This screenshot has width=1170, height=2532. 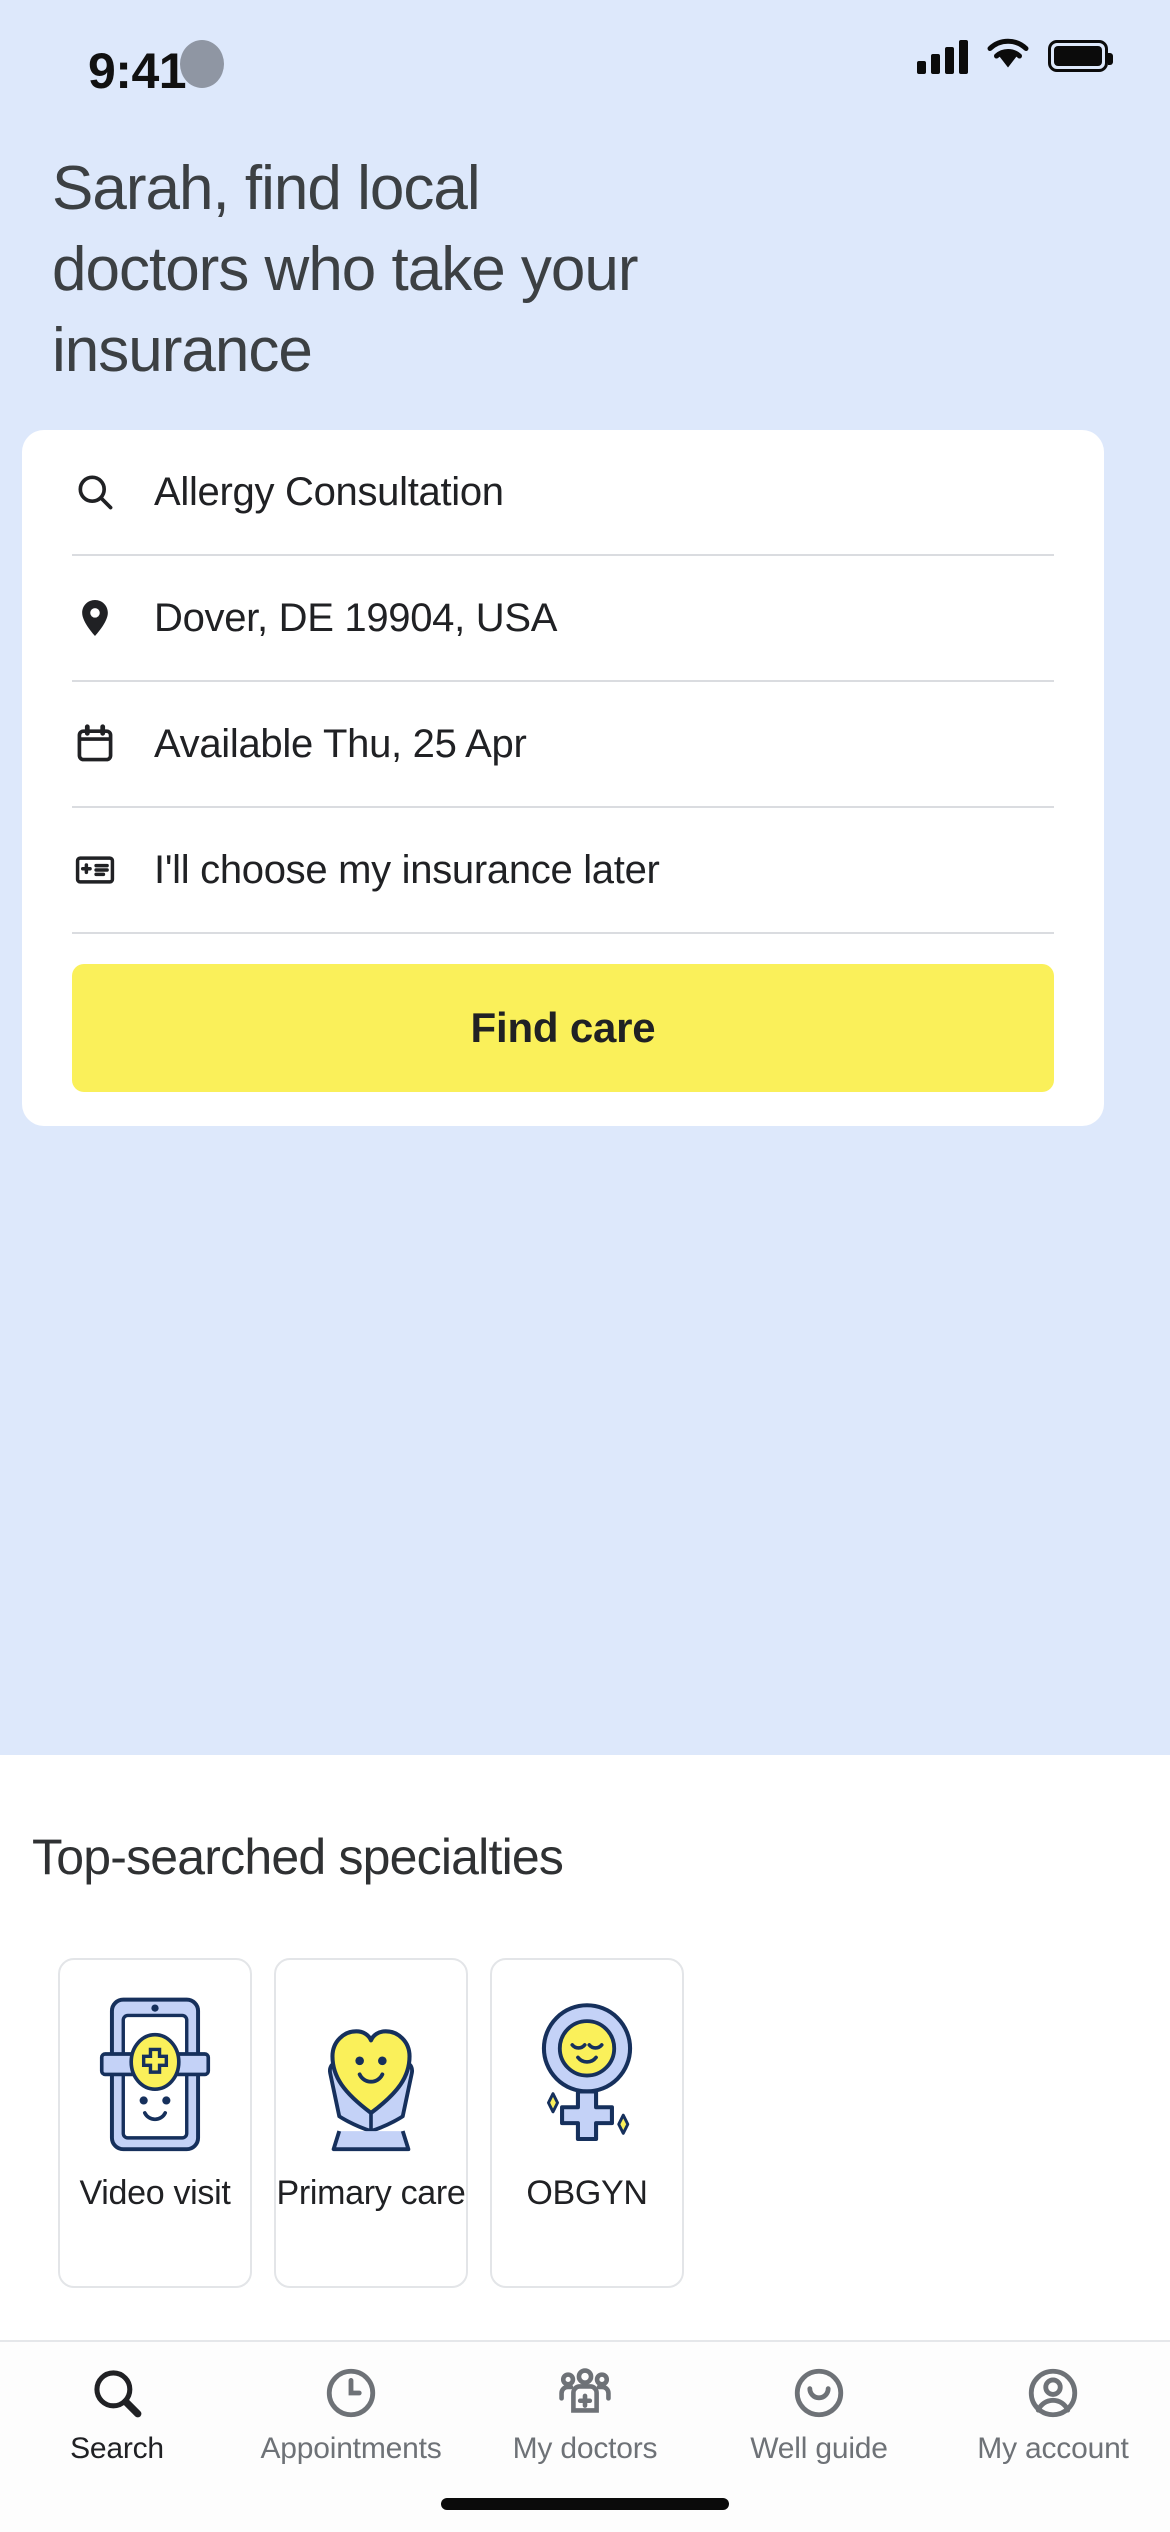 I want to click on status-indicators, so click(x=1015, y=55).